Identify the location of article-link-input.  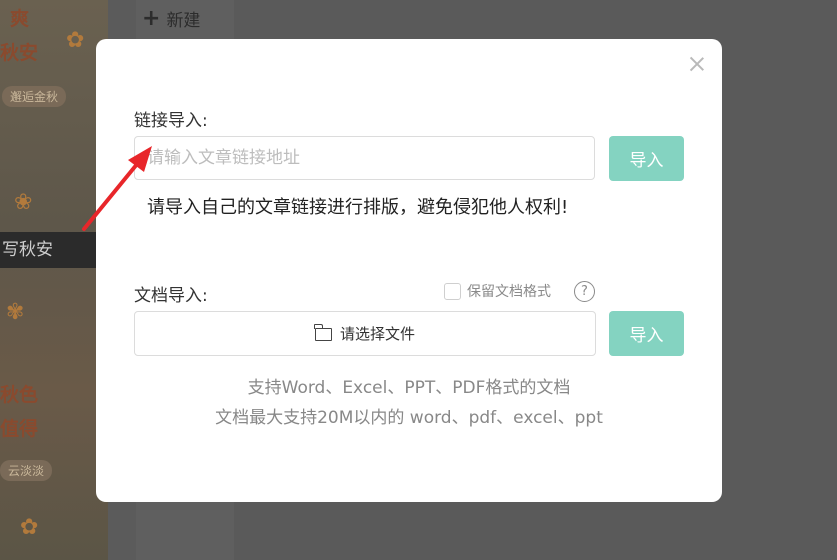
(364, 158).